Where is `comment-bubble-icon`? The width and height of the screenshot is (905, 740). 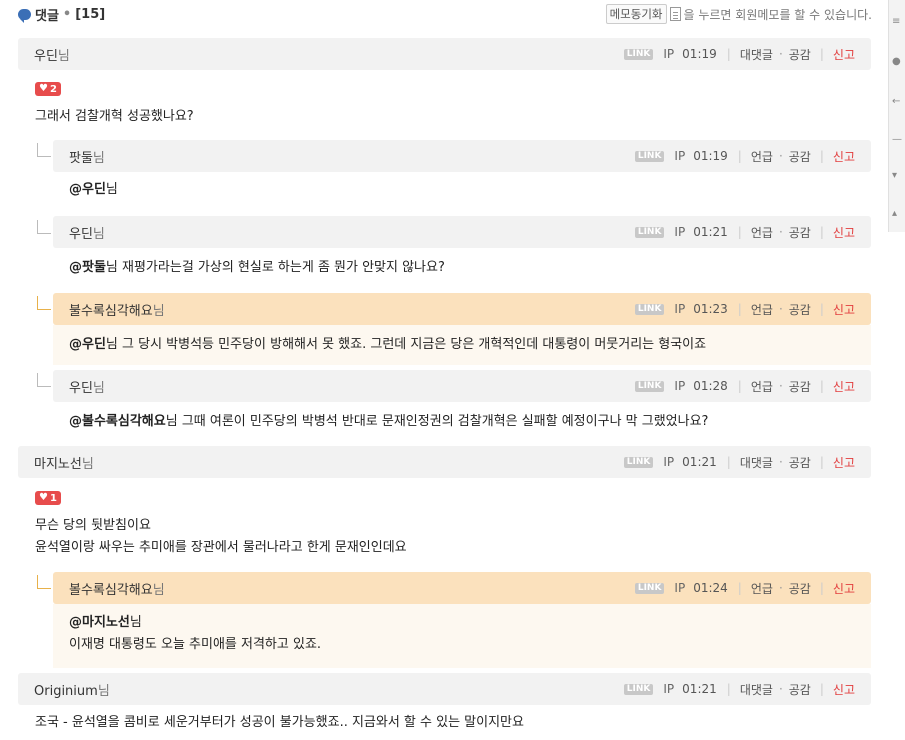 comment-bubble-icon is located at coordinates (24, 16).